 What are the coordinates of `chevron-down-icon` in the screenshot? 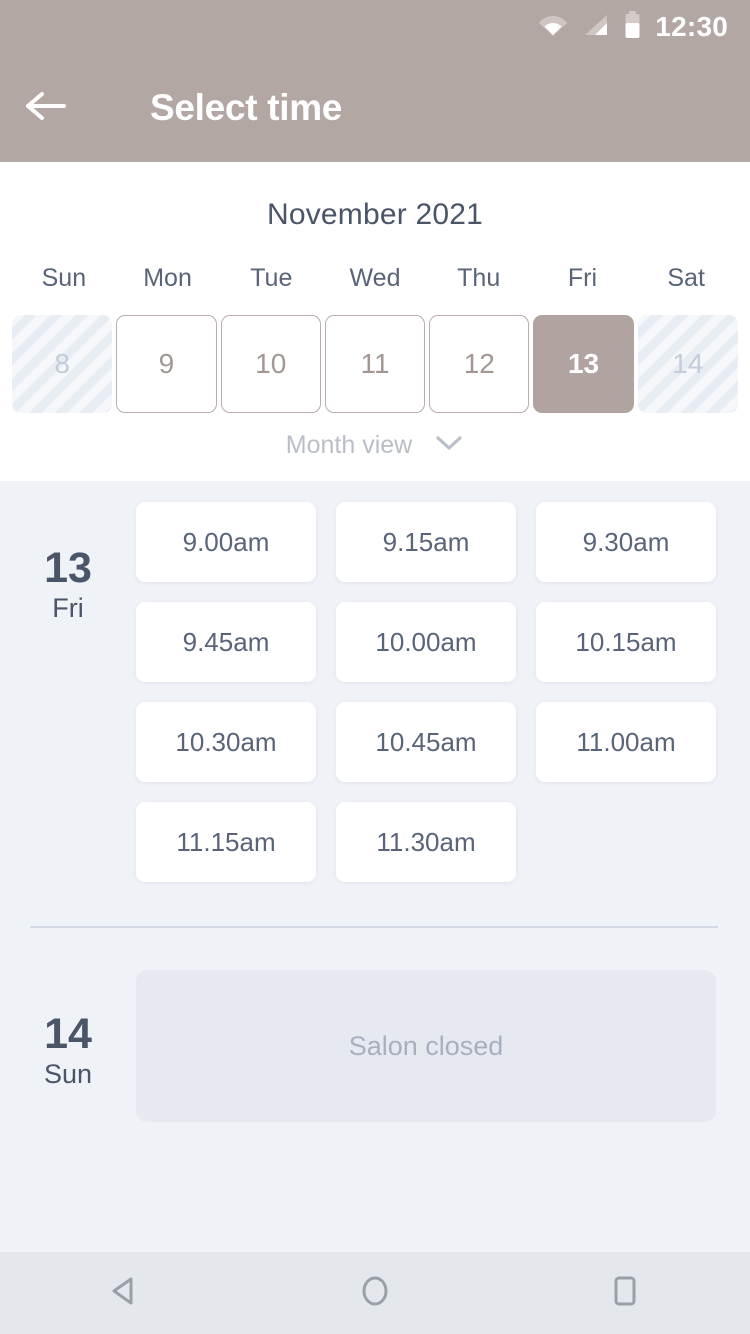 It's located at (449, 445).